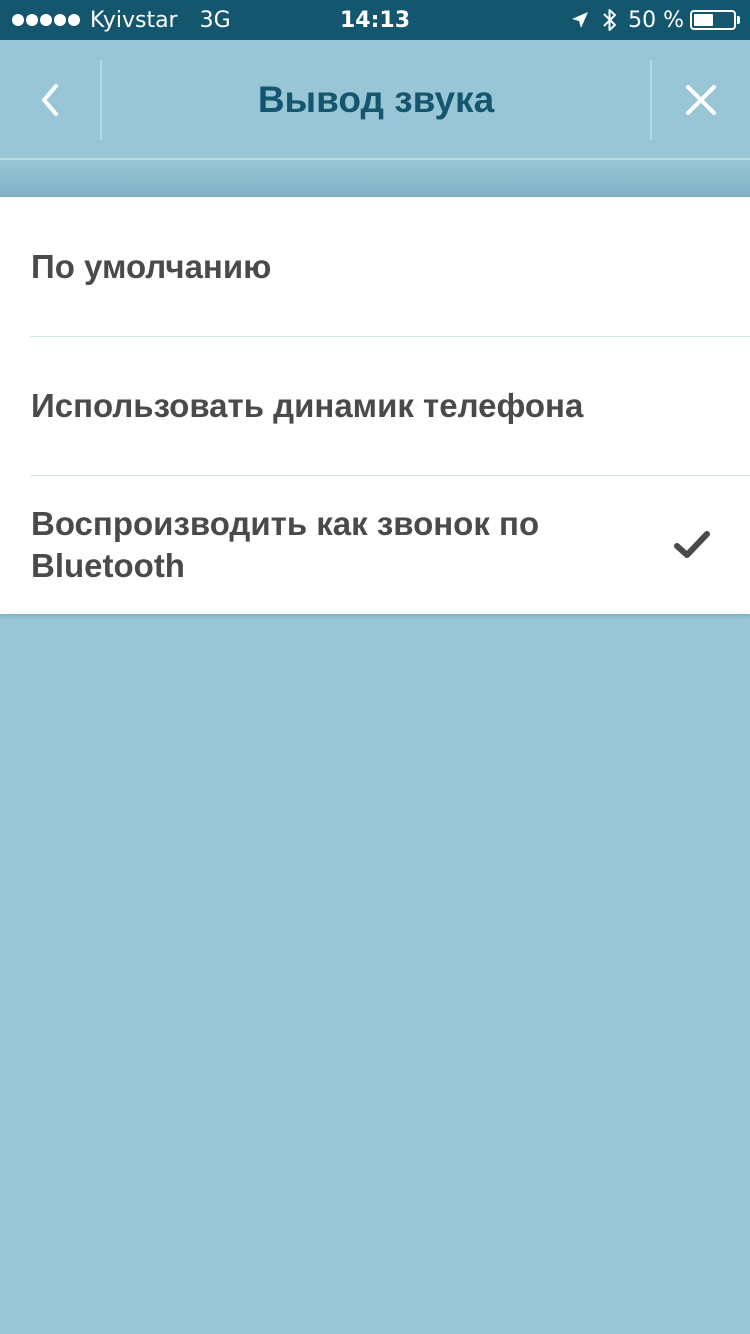  Describe the element at coordinates (692, 544) in the screenshot. I see `checkmark-icon` at that location.